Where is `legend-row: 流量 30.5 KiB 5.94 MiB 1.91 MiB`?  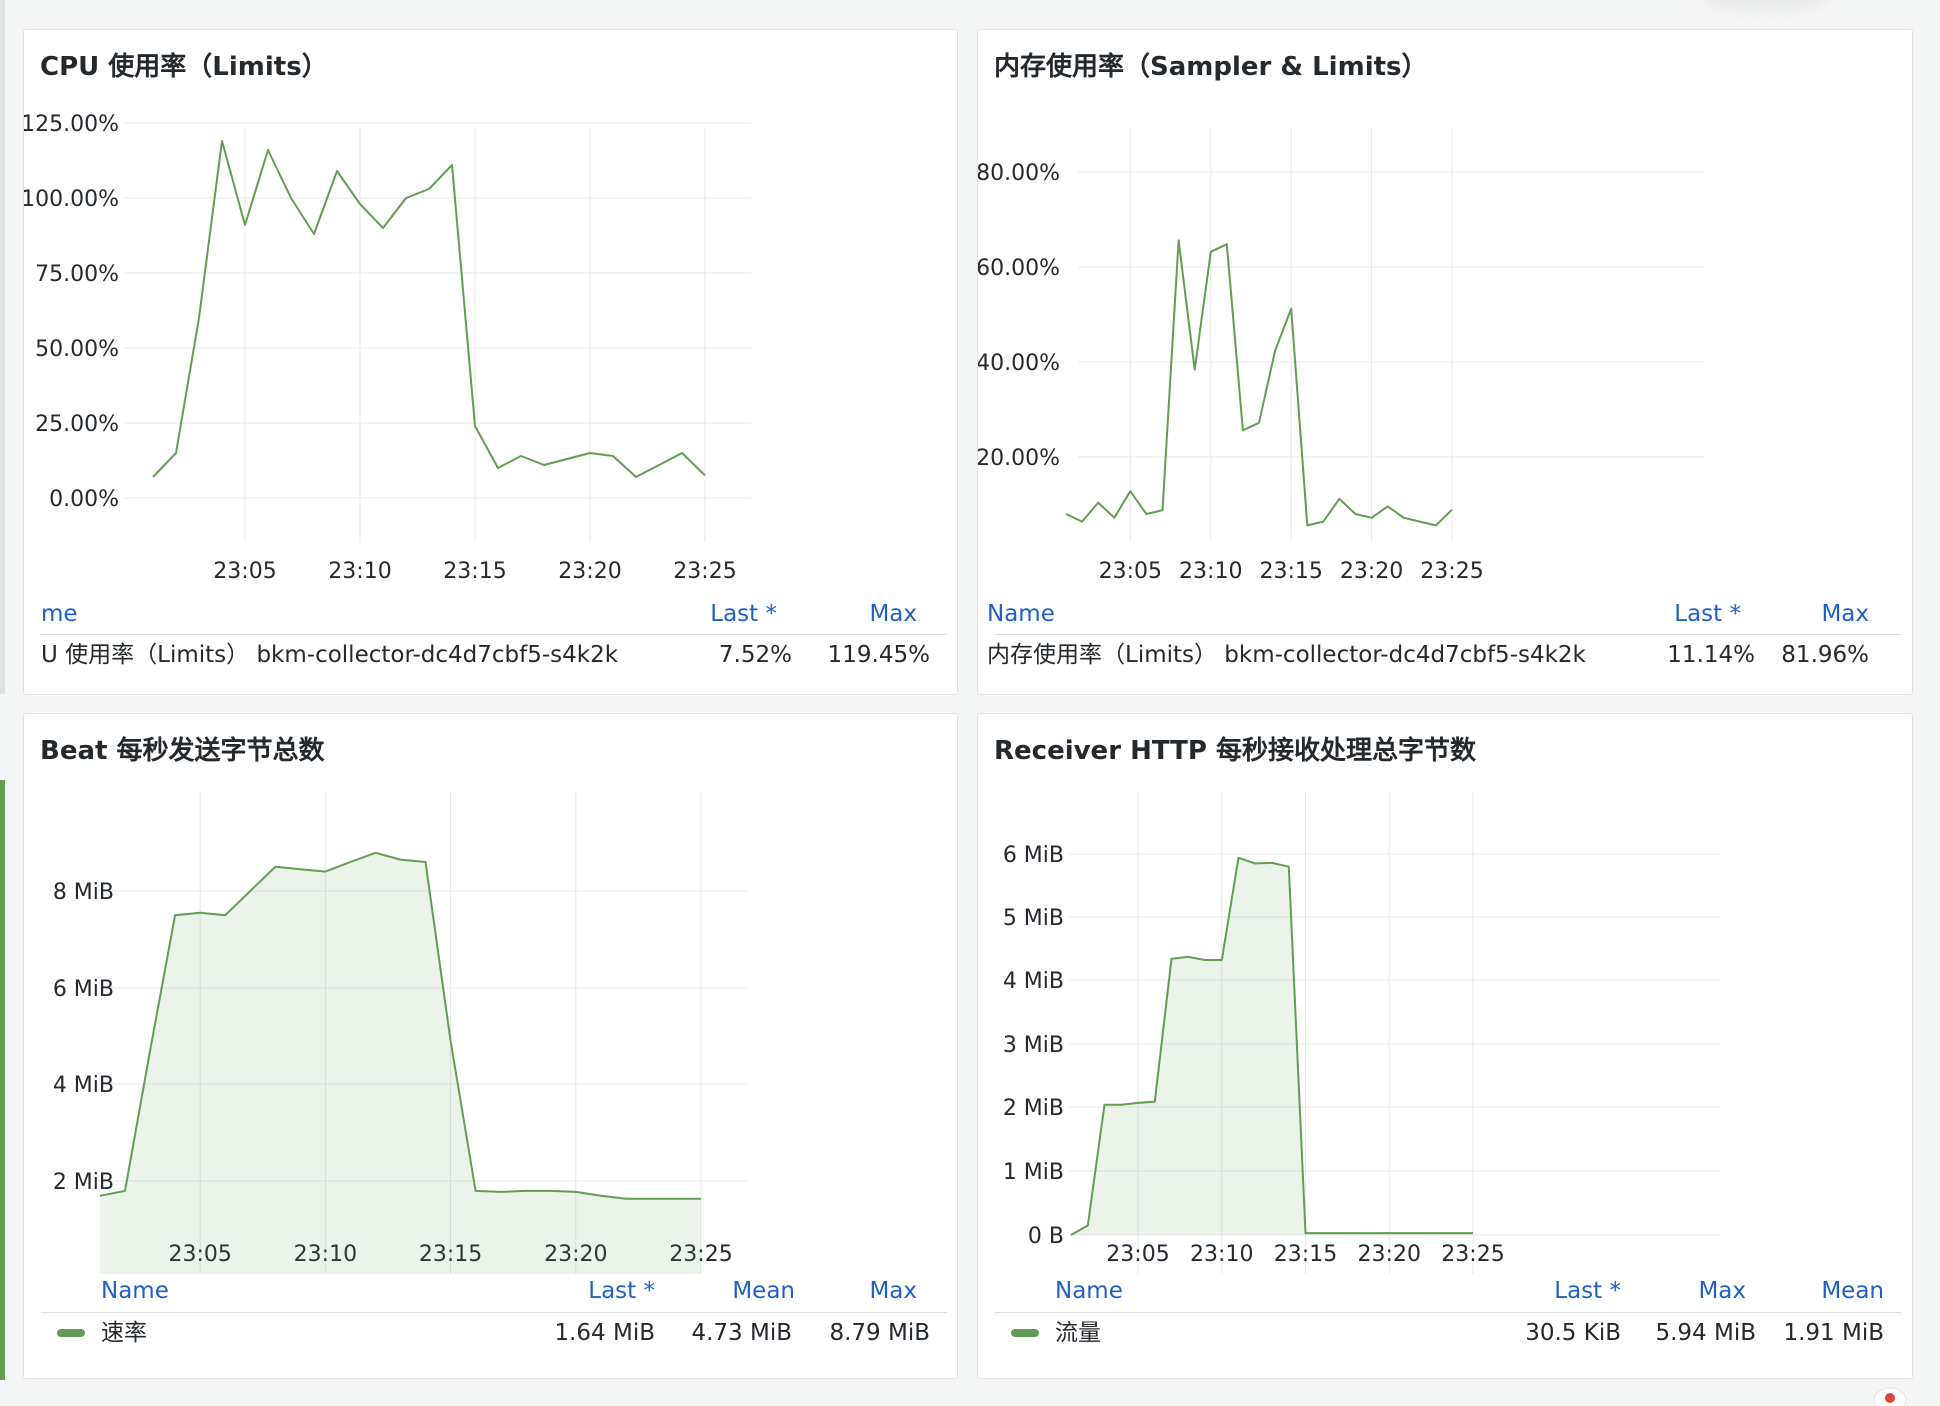 legend-row: 流量 30.5 KiB 5.94 MiB 1.91 MiB is located at coordinates (1448, 1332).